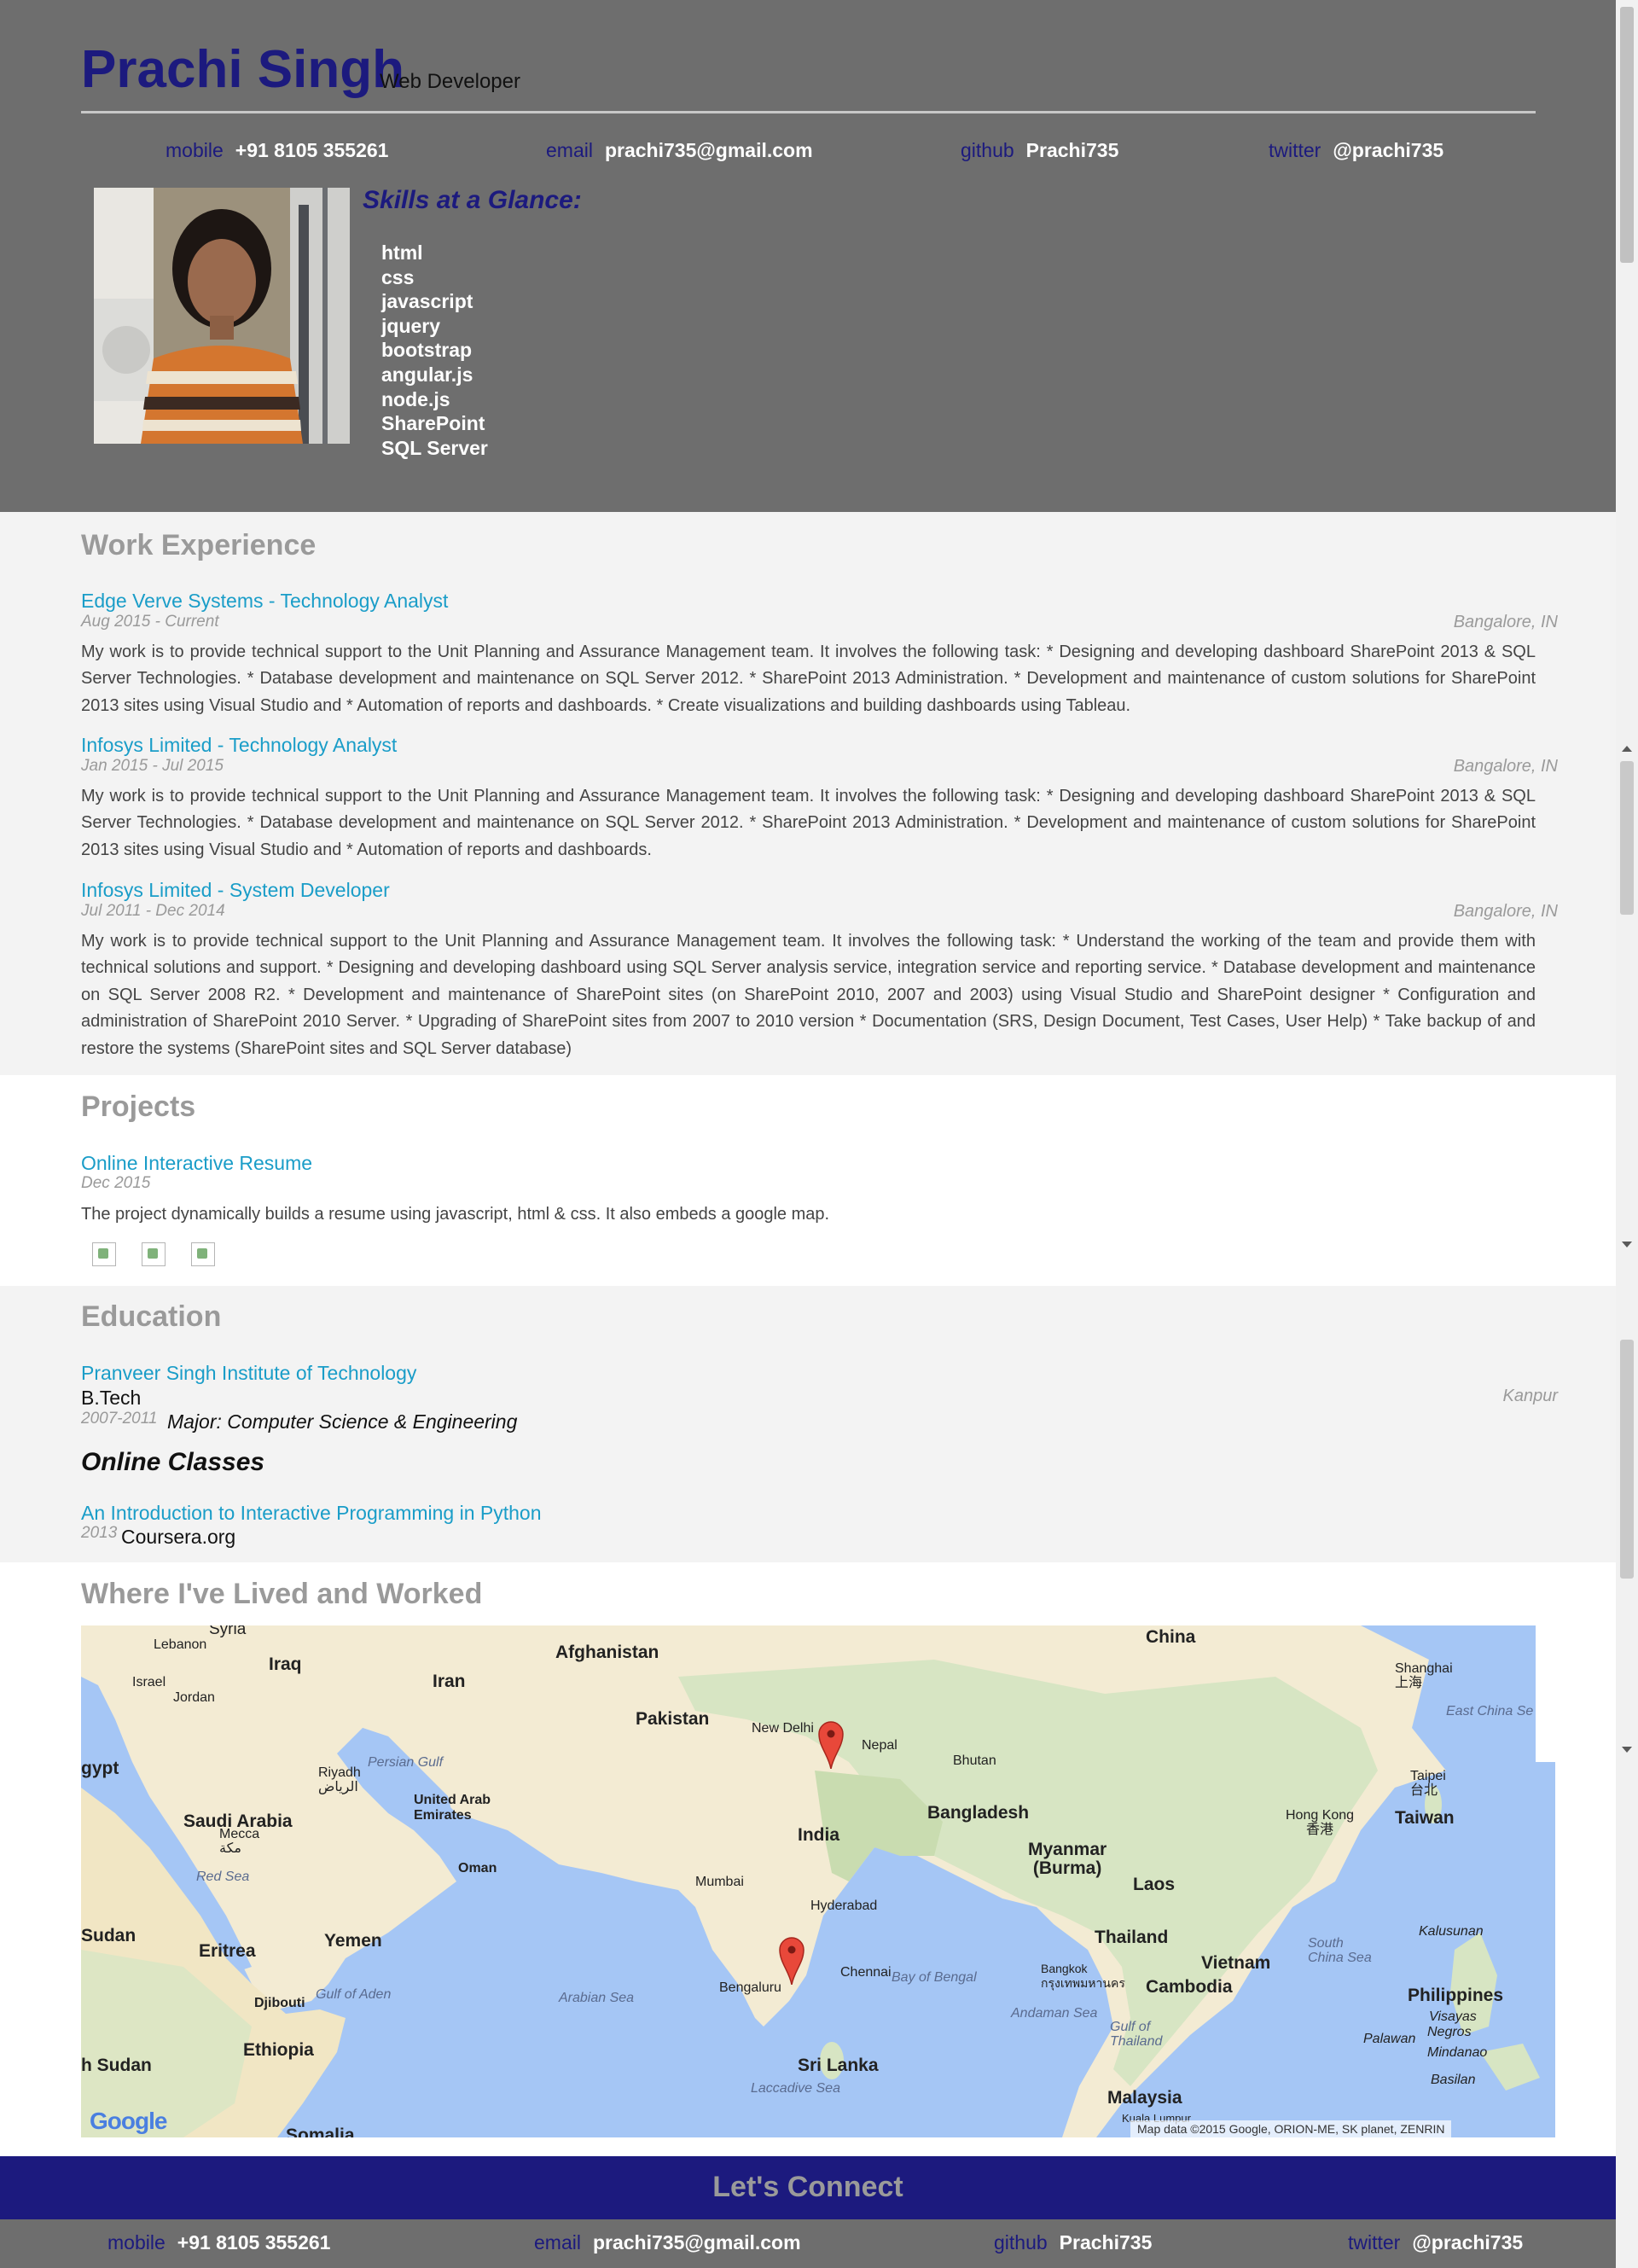 This screenshot has height=2268, width=1638. What do you see at coordinates (450, 1681) in the screenshot?
I see `map-label: Iran` at bounding box center [450, 1681].